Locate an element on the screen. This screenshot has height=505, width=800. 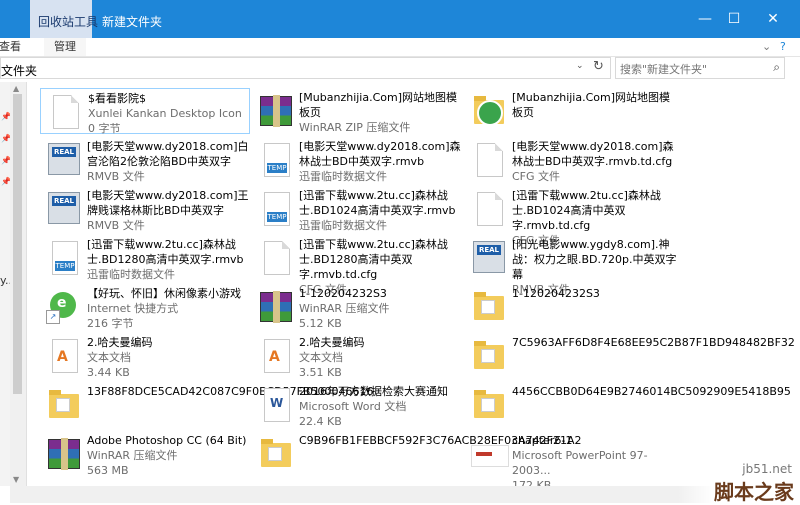
file-item: 1-120204232S3 WinRAR 压缩文件 5.12 KB is located at coordinates (357, 307).